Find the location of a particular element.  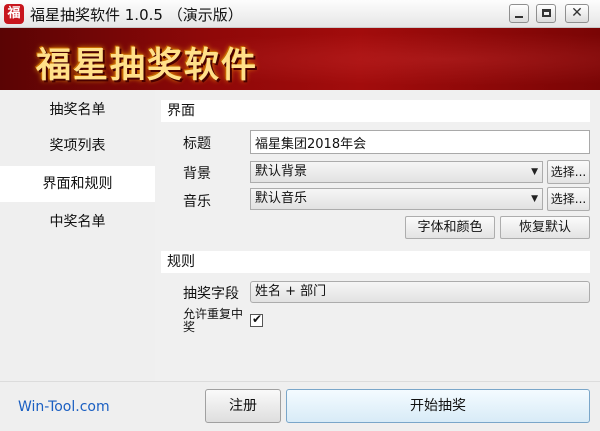

minimize-button is located at coordinates (519, 13).